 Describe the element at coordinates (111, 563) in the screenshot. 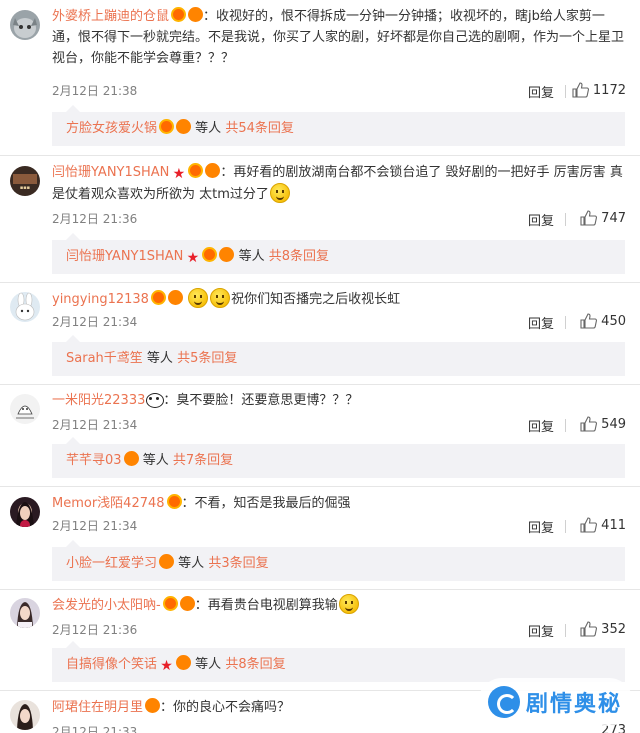

I see `sub-reply-username: 小脸一红爱学习` at that location.